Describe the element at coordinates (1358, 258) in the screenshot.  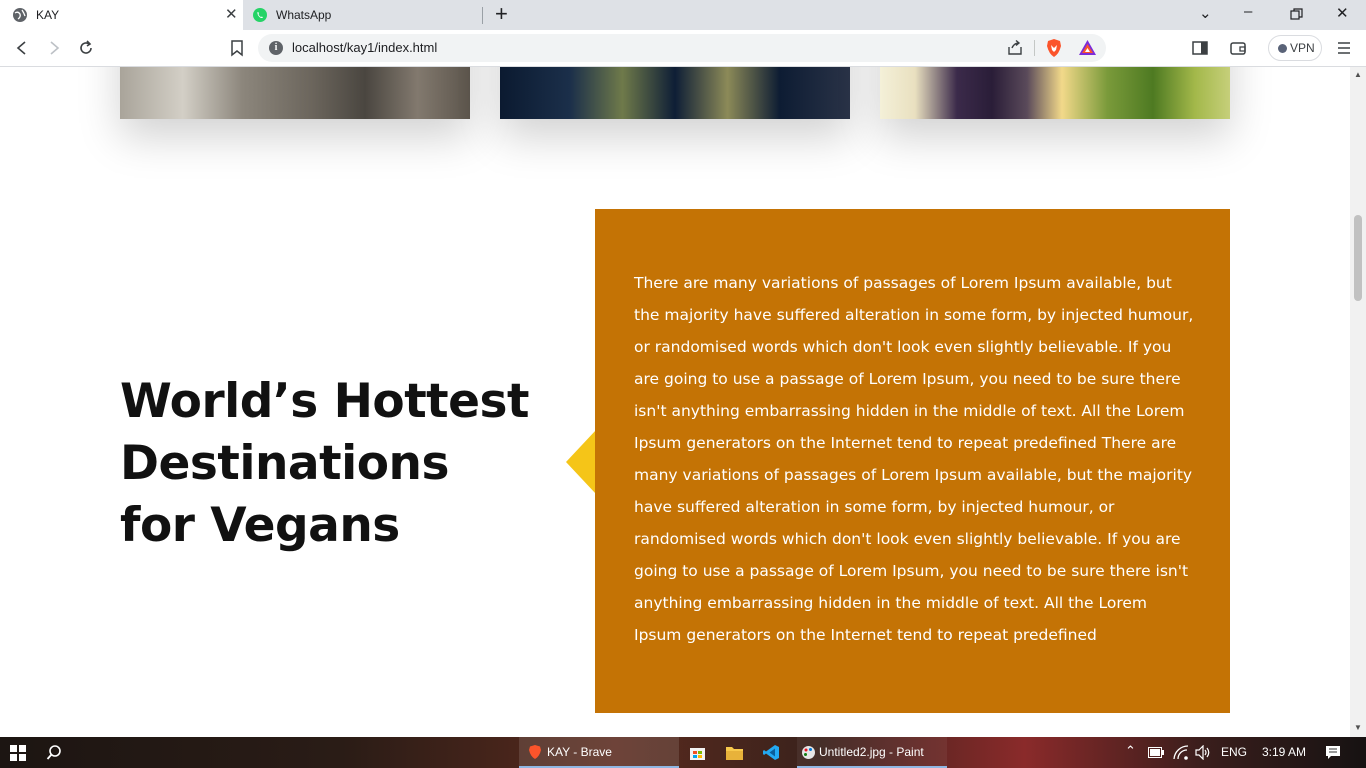
I see `scrollbar-thumb` at that location.